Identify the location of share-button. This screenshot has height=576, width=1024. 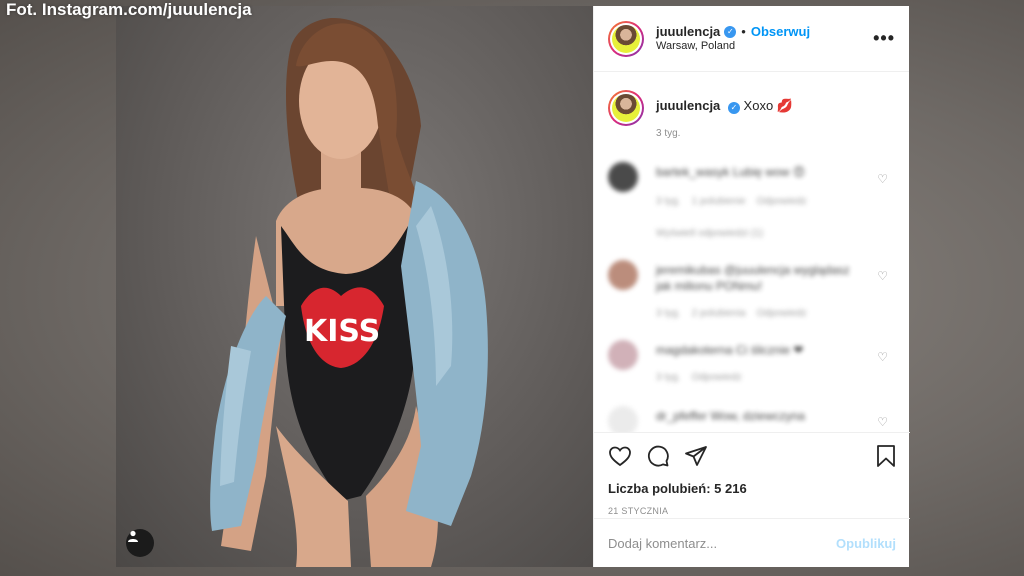
(696, 458).